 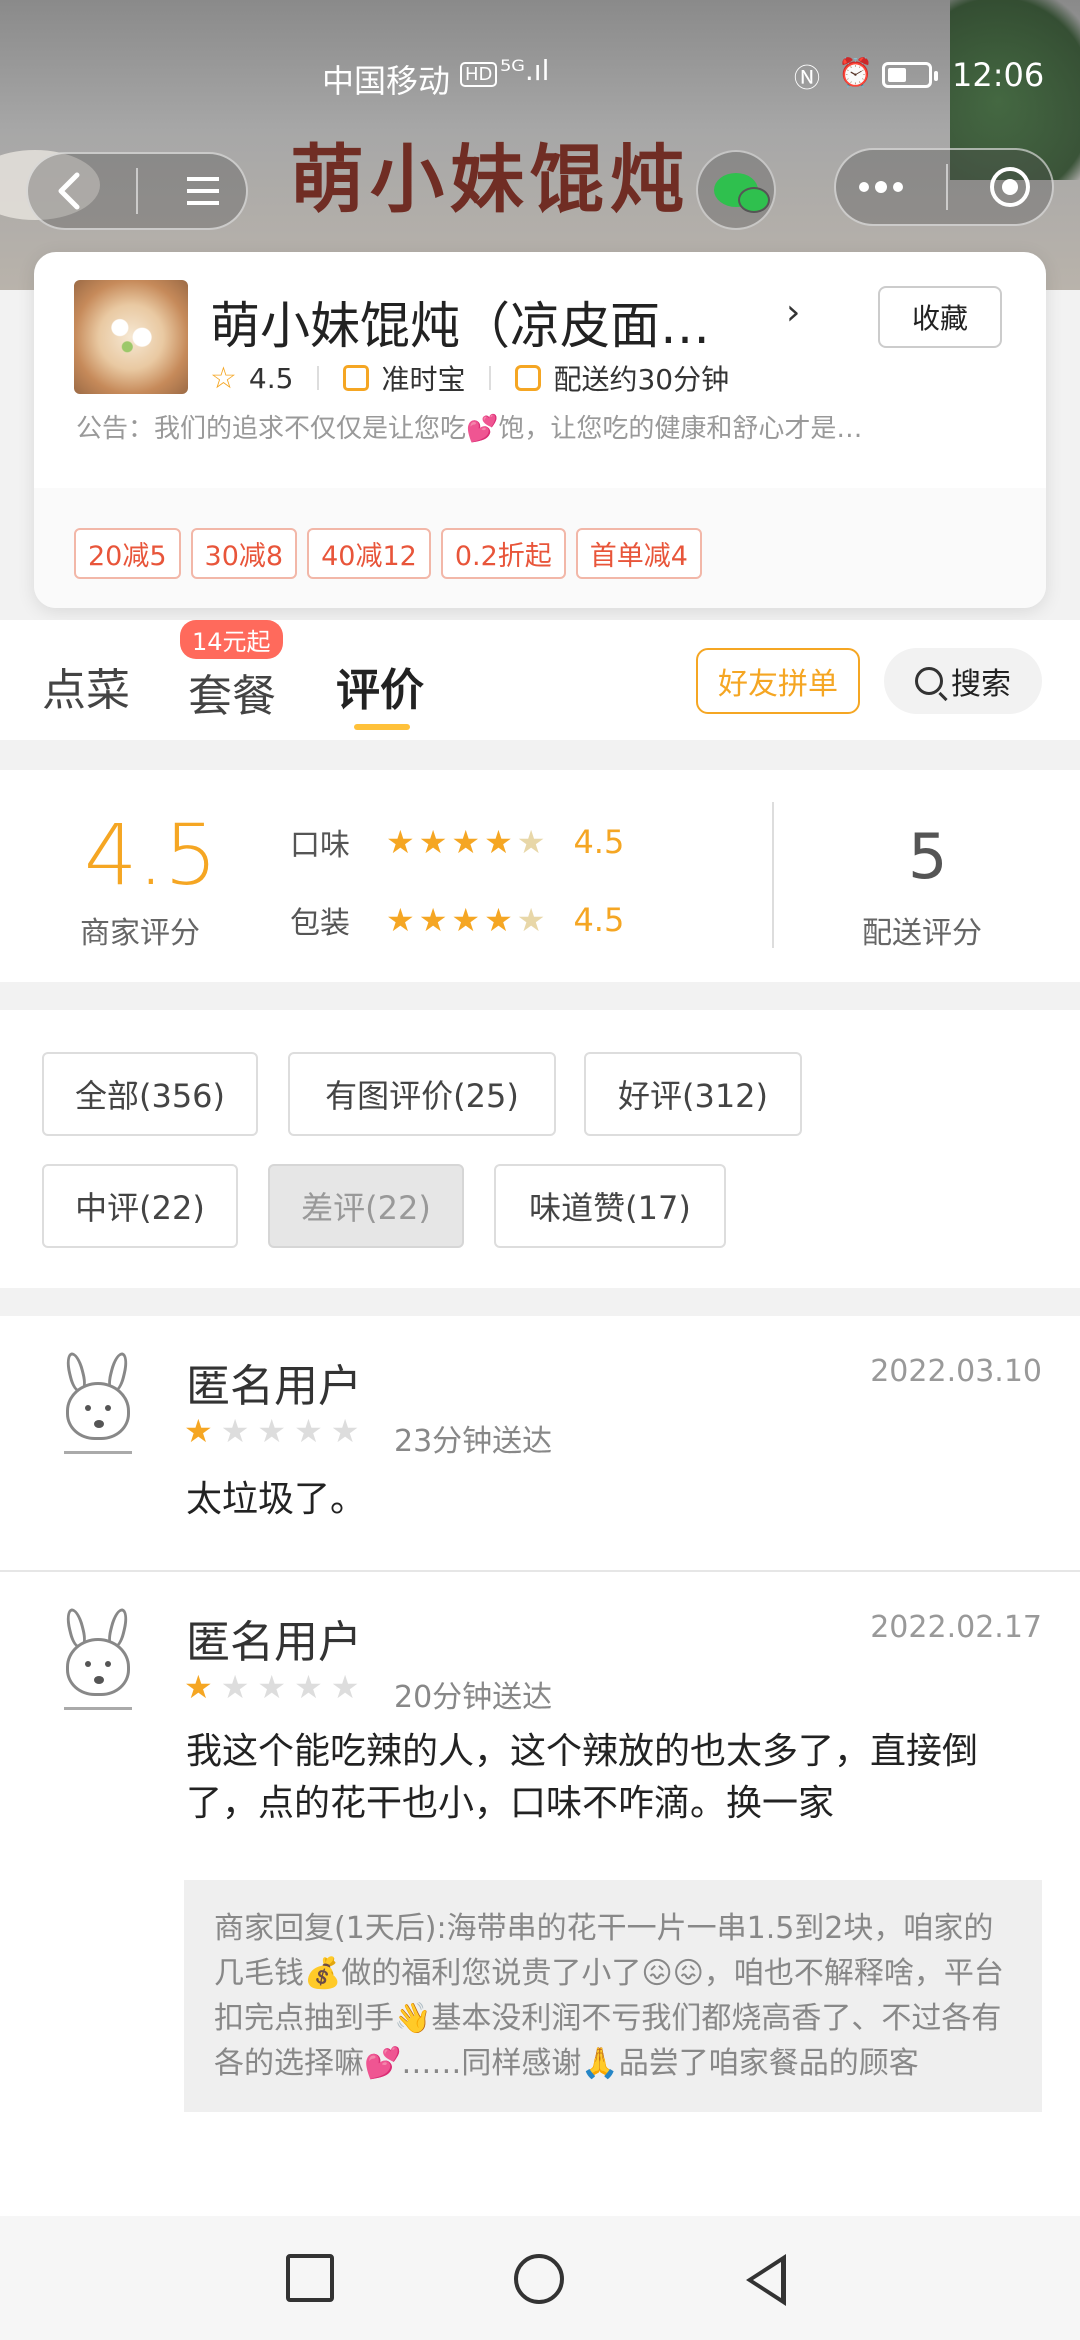 I want to click on carrier-label: 中国移动, so click(x=386, y=81).